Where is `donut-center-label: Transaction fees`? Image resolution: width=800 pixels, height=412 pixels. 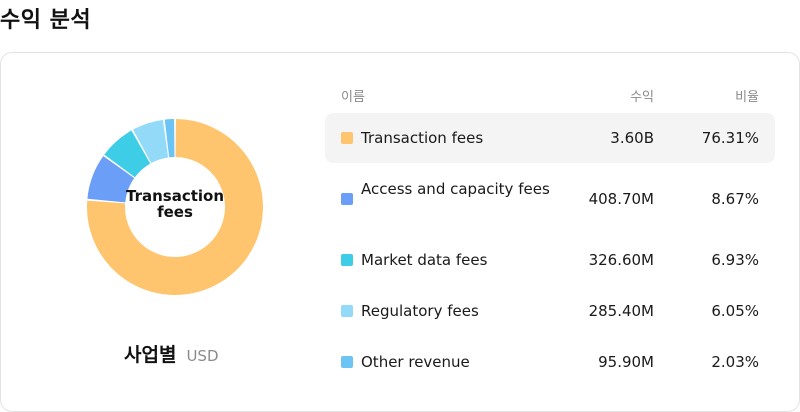
donut-center-label: Transaction fees is located at coordinates (175, 204).